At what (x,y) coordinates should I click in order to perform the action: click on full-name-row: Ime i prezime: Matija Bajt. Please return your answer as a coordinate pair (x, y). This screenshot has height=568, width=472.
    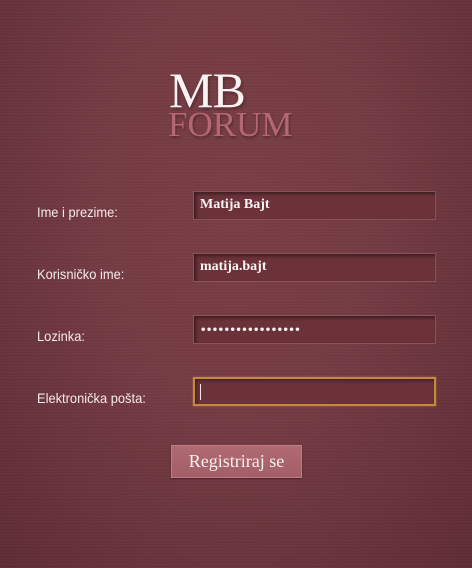
    Looking at the image, I should click on (236, 213).